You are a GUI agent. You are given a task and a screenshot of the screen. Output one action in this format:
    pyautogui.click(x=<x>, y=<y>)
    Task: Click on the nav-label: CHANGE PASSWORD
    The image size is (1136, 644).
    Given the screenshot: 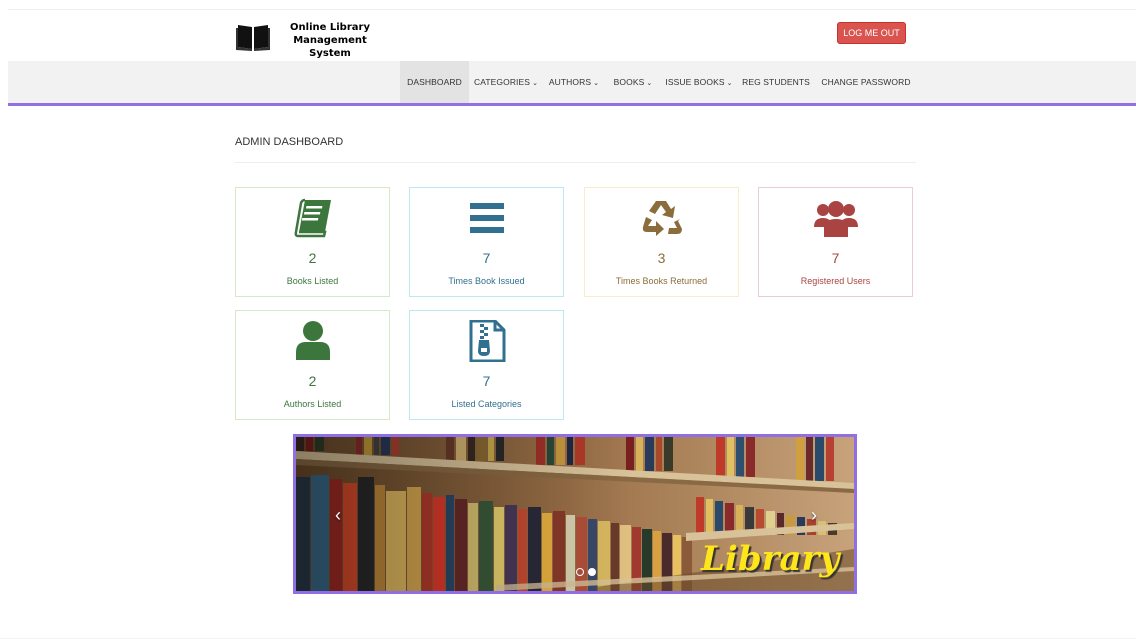 What is the action you would take?
    pyautogui.click(x=866, y=82)
    